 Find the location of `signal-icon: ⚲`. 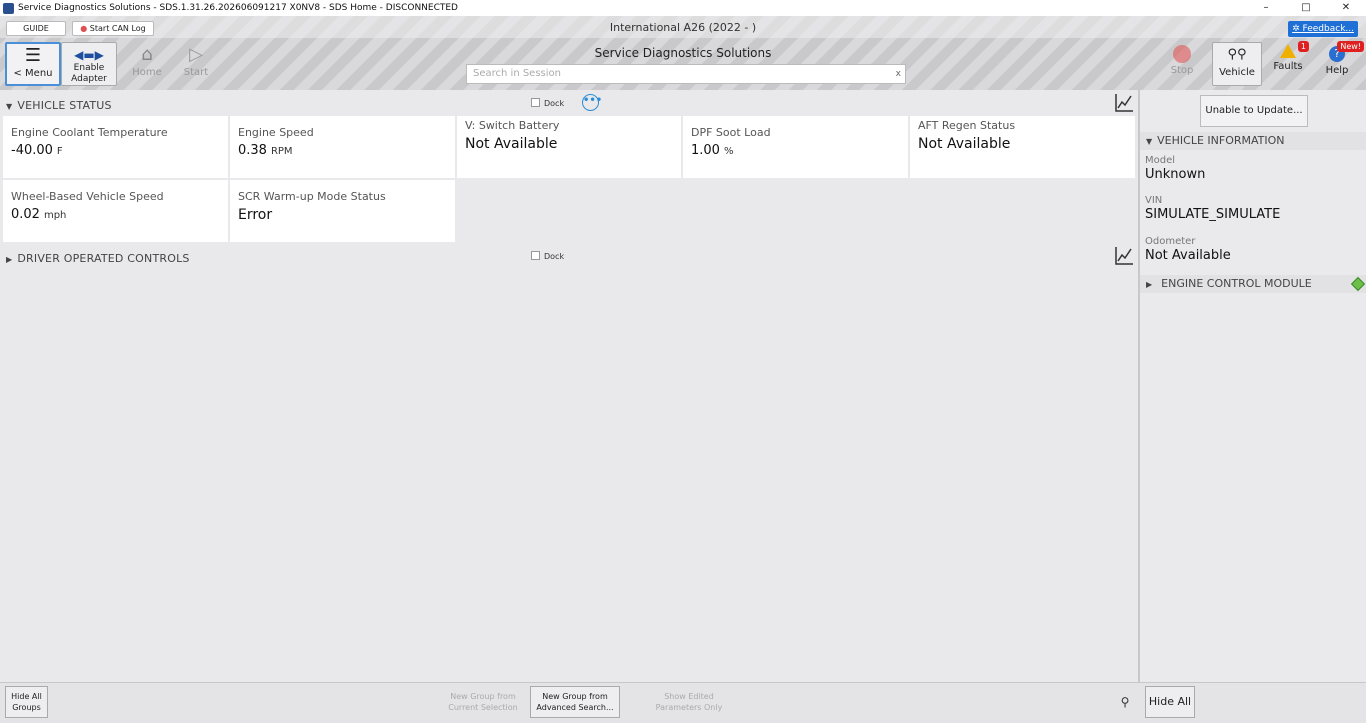

signal-icon: ⚲ is located at coordinates (1125, 702).